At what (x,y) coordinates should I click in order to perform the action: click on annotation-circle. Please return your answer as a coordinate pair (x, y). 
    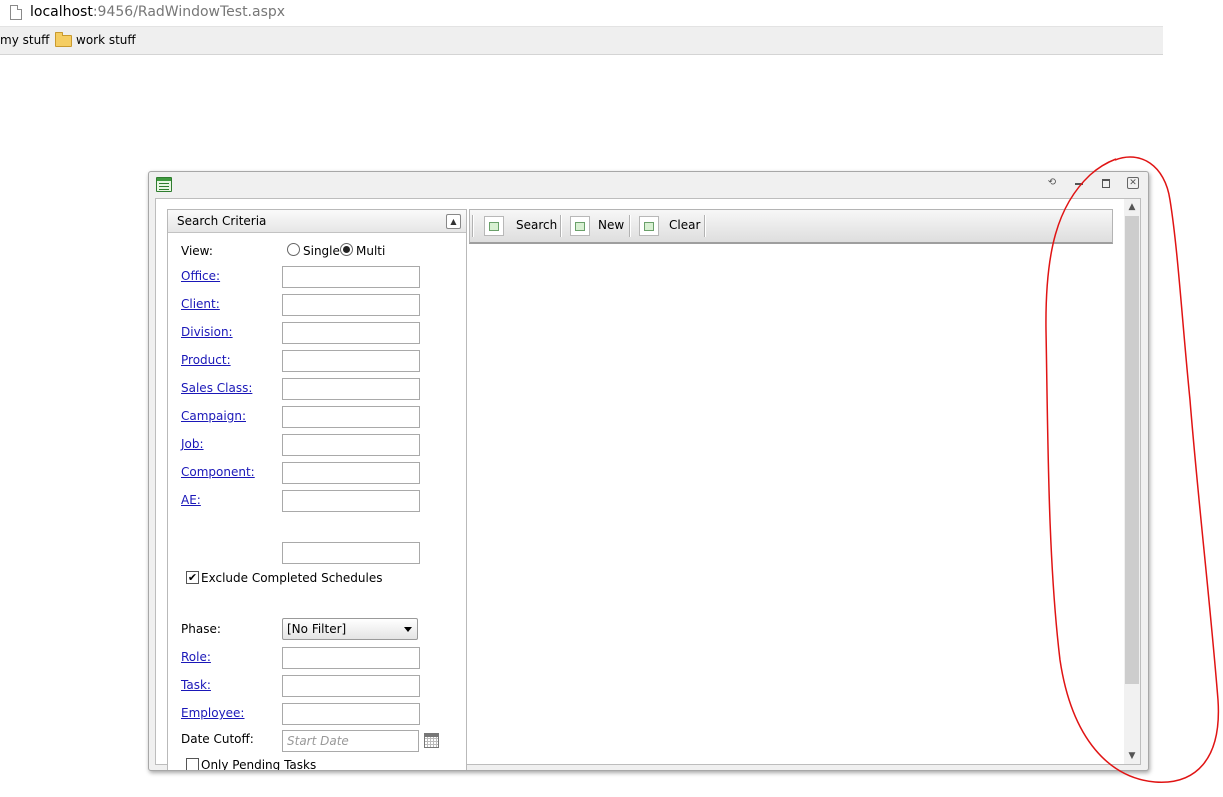
    Looking at the image, I should click on (1132, 469).